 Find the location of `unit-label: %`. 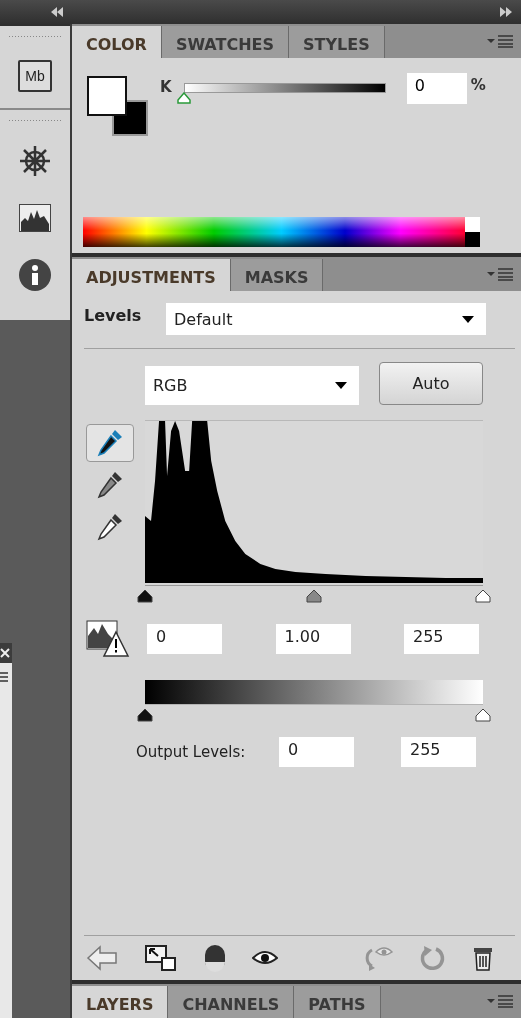

unit-label: % is located at coordinates (478, 85).